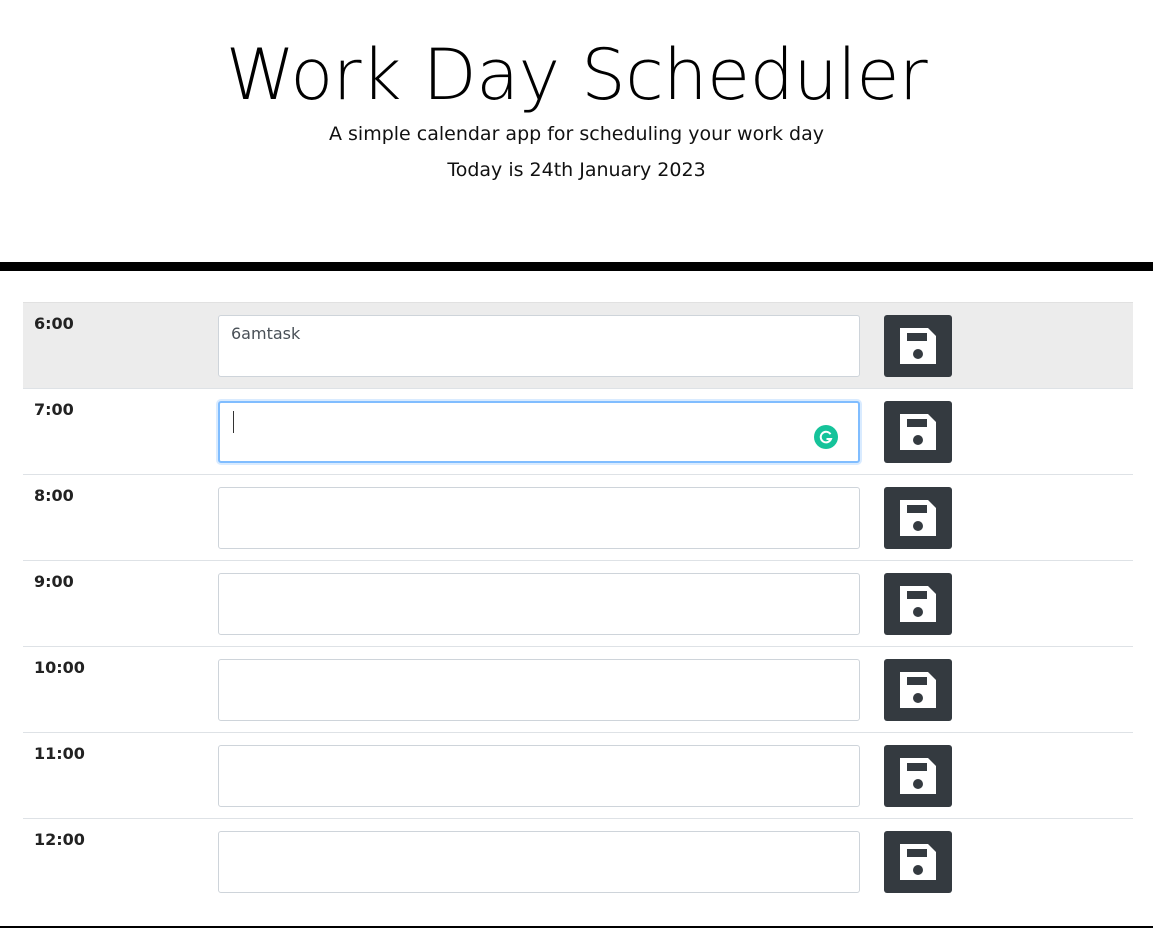  What do you see at coordinates (59, 667) in the screenshot?
I see `hour-label: 10:00` at bounding box center [59, 667].